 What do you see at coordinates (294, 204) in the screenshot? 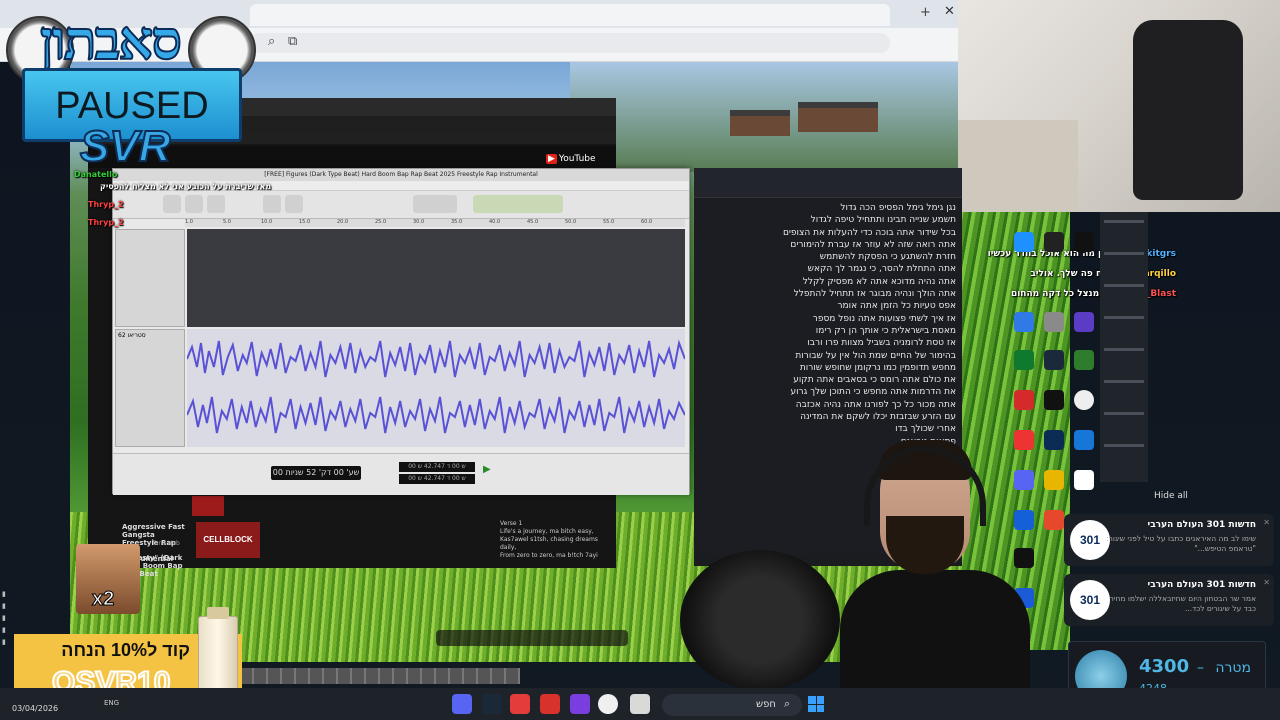
I see `zoom-out-button` at bounding box center [294, 204].